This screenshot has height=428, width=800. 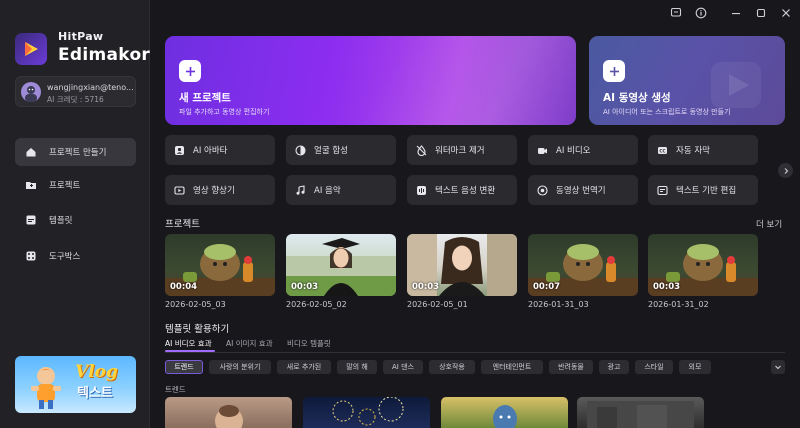 I want to click on face-swap-icon, so click(x=300, y=150).